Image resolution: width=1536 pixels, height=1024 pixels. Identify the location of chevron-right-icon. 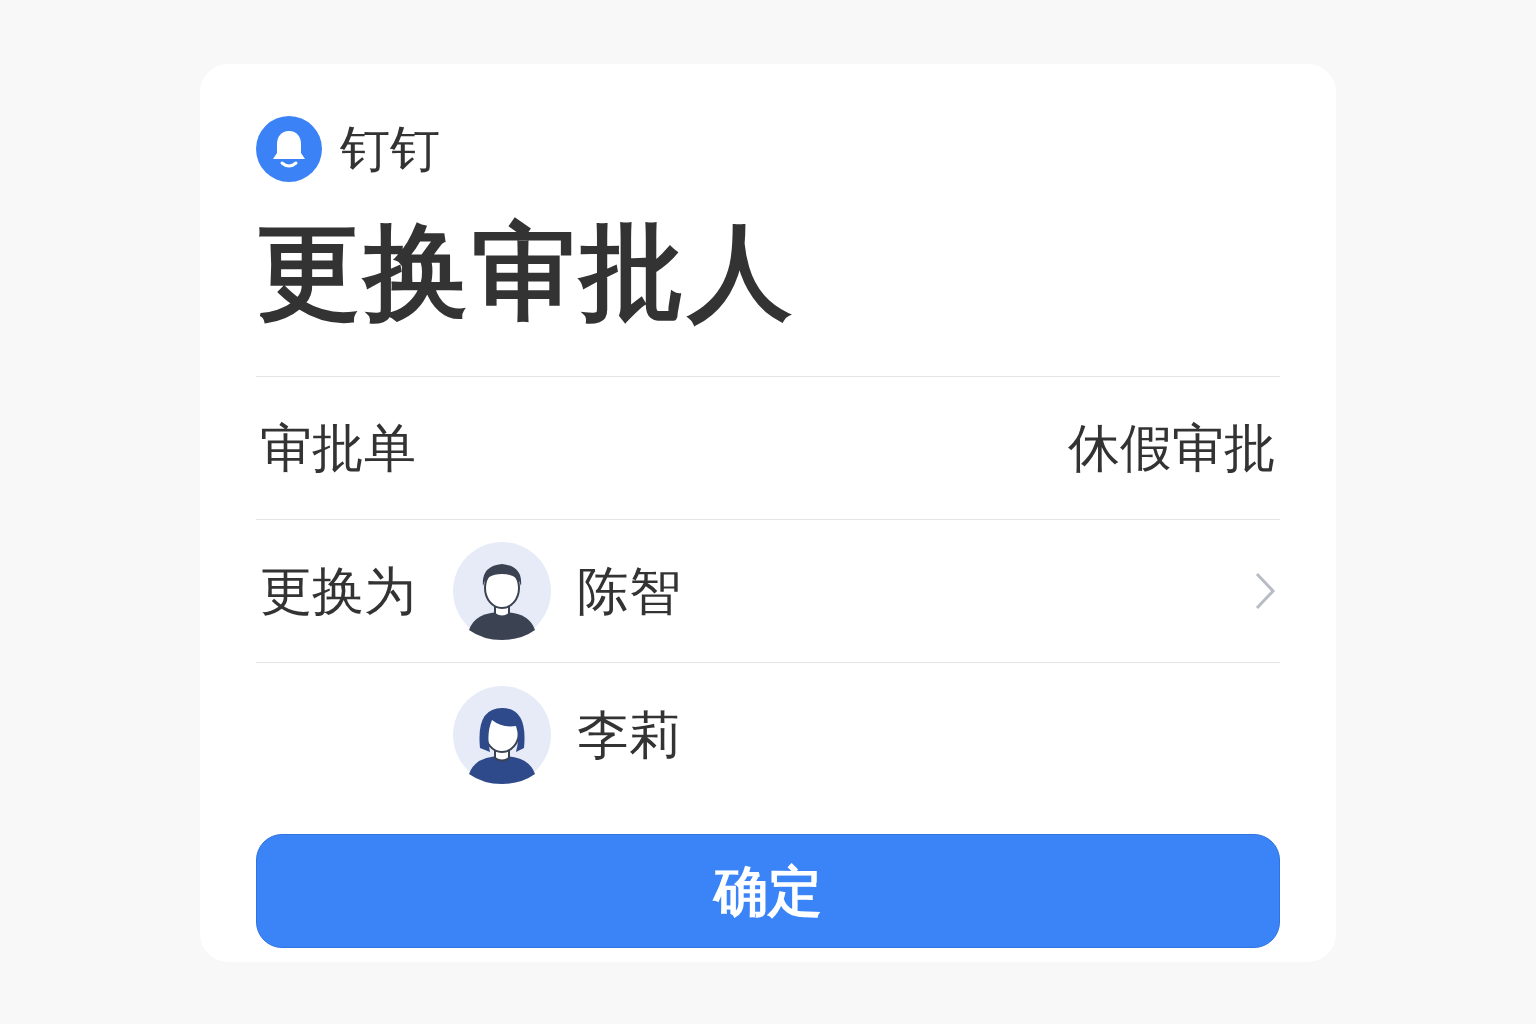
(1265, 591).